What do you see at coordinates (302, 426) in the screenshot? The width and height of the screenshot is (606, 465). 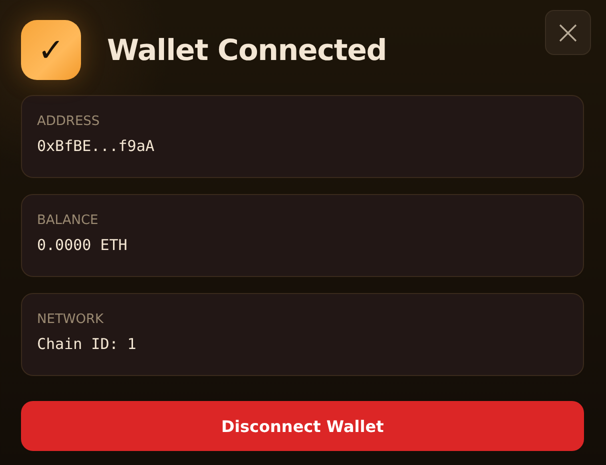 I see `disconnect-button: Disconnect Wallet` at bounding box center [302, 426].